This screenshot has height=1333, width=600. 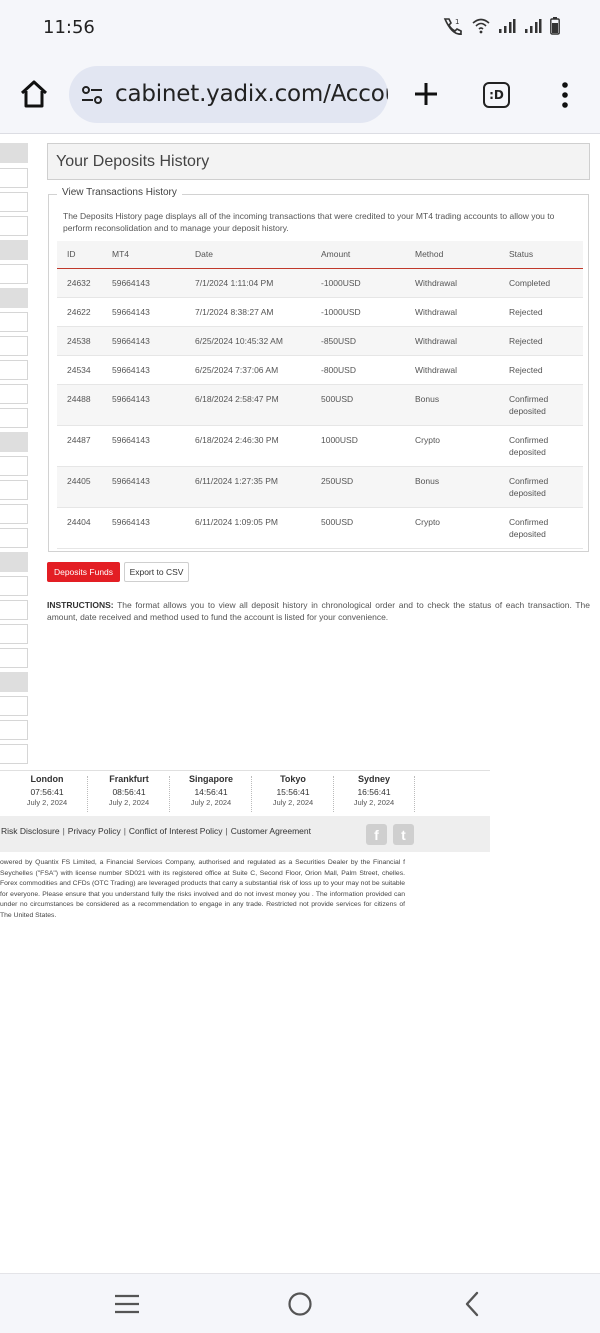 I want to click on url-text: cabinet.yadix.com/Accou, so click(x=251, y=94).